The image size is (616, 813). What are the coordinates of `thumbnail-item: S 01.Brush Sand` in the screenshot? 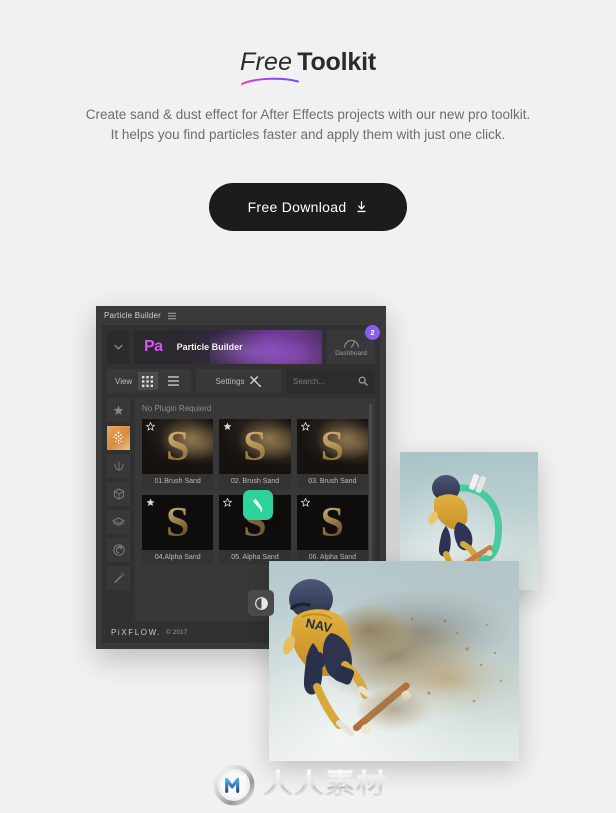 It's located at (178, 454).